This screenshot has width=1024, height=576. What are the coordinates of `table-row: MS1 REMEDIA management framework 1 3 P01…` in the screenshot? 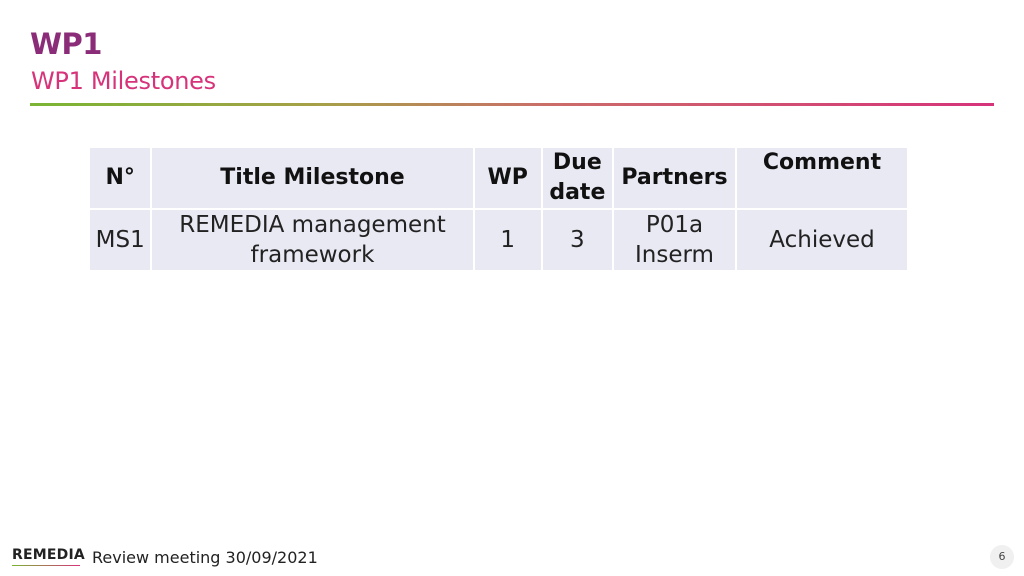 It's located at (498, 240).